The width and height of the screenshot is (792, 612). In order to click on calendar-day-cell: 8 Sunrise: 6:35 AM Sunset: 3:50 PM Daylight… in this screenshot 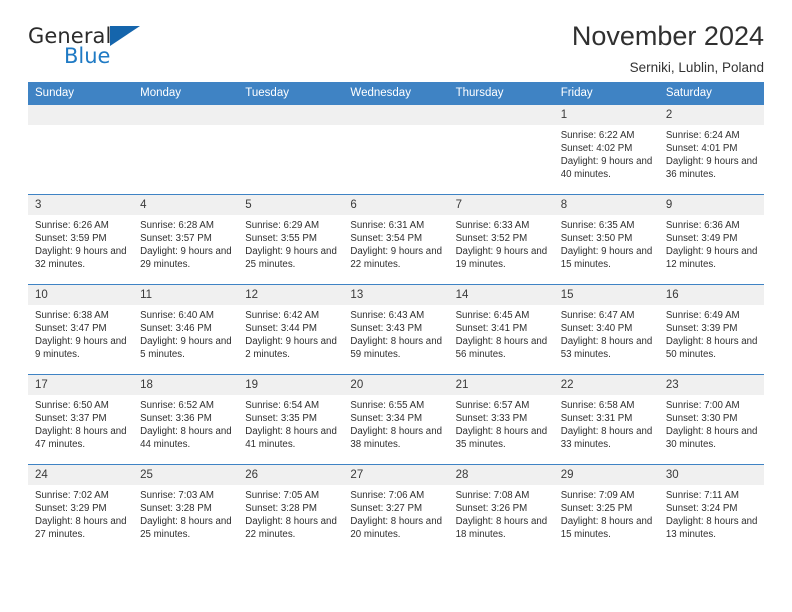, I will do `click(606, 239)`.